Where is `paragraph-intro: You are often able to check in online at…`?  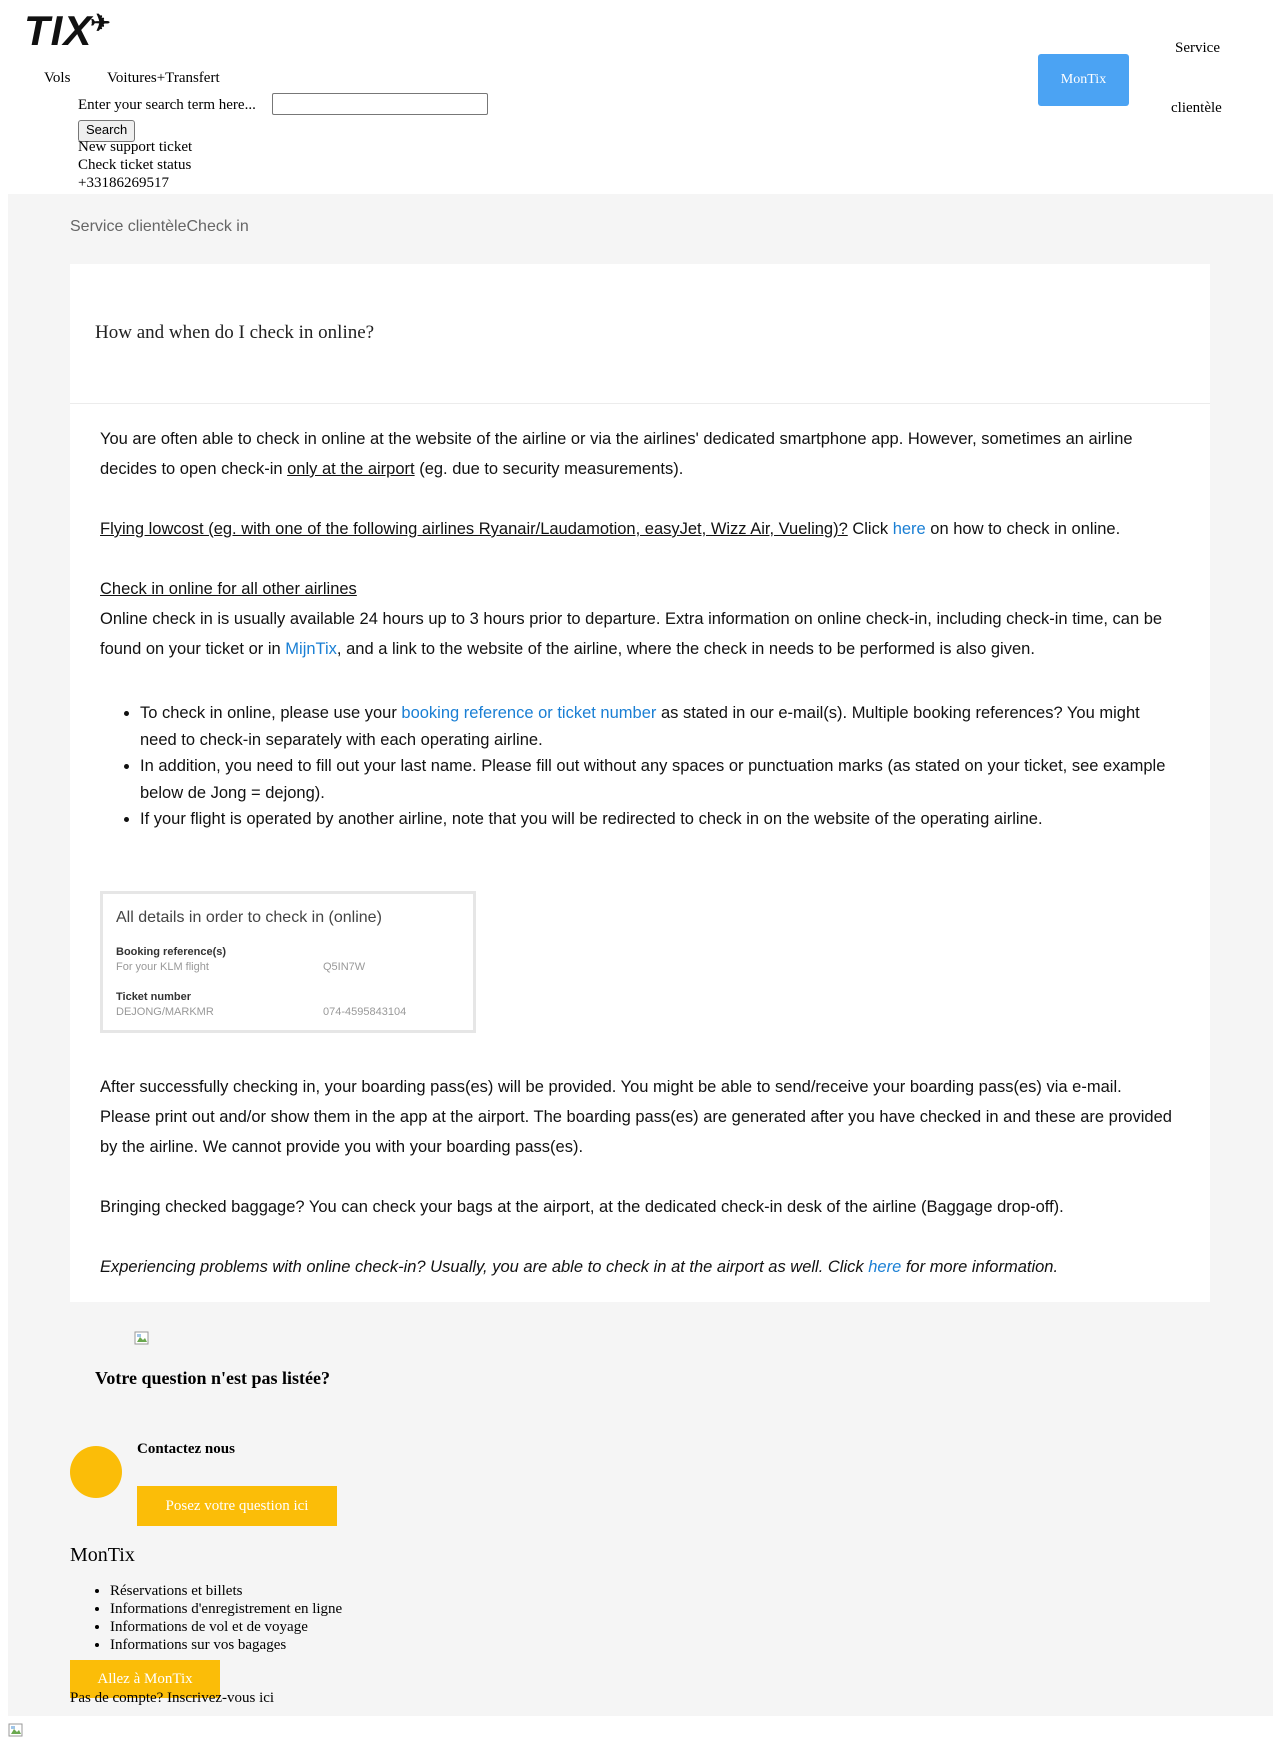
paragraph-intro: You are often able to check in online at… is located at coordinates (616, 454).